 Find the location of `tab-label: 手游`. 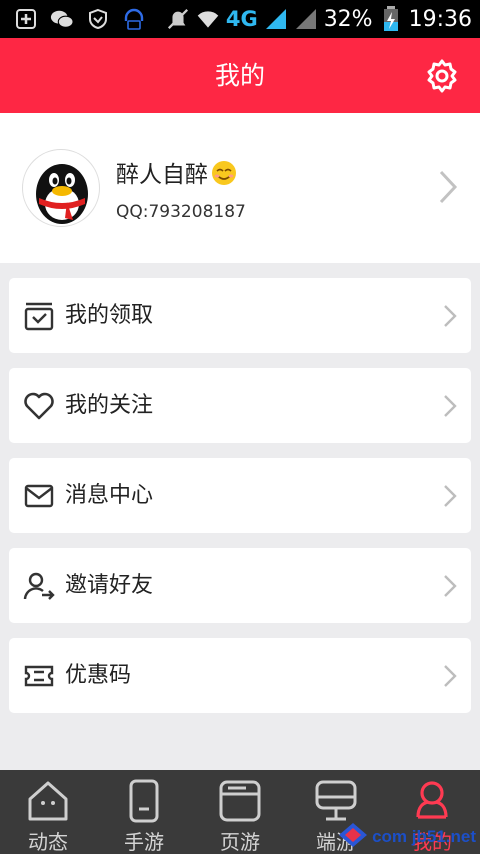

tab-label: 手游 is located at coordinates (144, 842).